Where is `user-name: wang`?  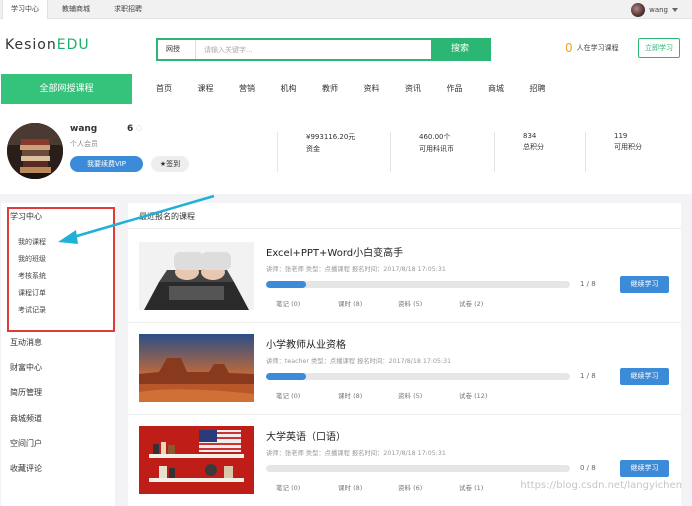
user-name: wang is located at coordinates (658, 9).